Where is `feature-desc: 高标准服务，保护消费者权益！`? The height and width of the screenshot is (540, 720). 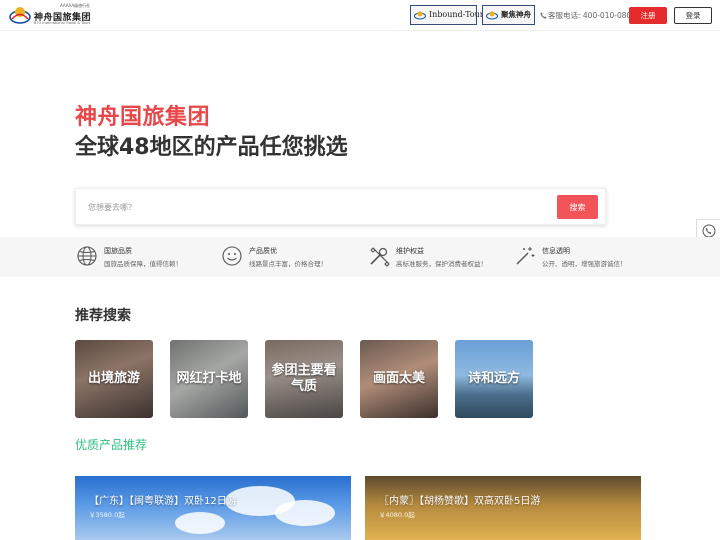 feature-desc: 高标准服务，保护消费者权益！ is located at coordinates (441, 264).